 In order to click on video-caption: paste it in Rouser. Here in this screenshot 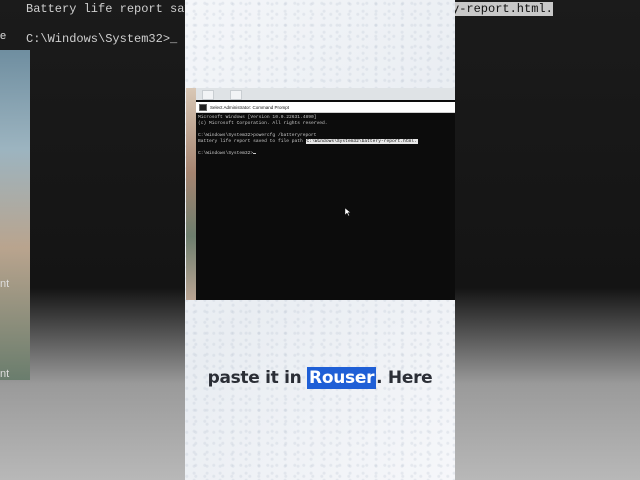, I will do `click(320, 378)`.